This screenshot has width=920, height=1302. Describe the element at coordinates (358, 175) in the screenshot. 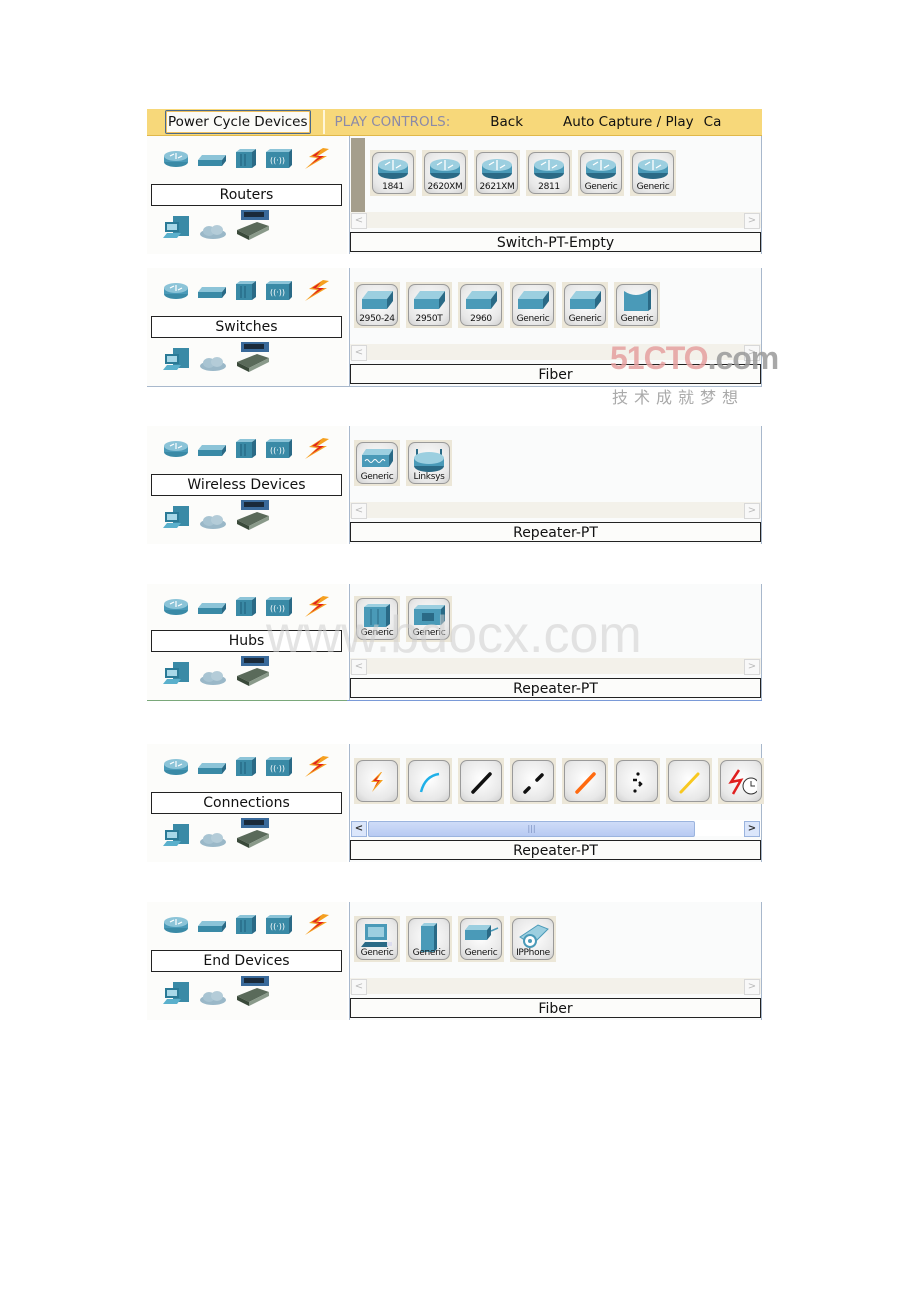

I see `panel-divider-handle` at that location.